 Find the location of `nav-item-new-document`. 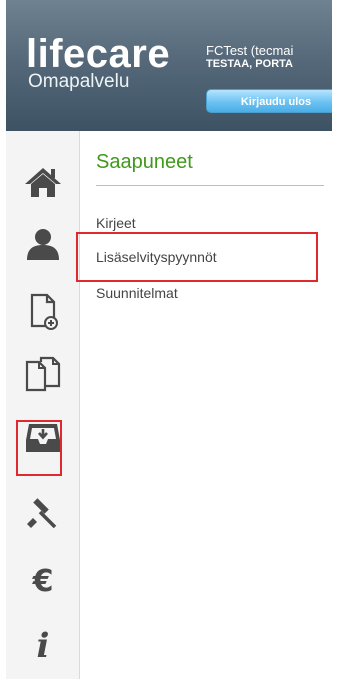

nav-item-new-document is located at coordinates (43, 312).